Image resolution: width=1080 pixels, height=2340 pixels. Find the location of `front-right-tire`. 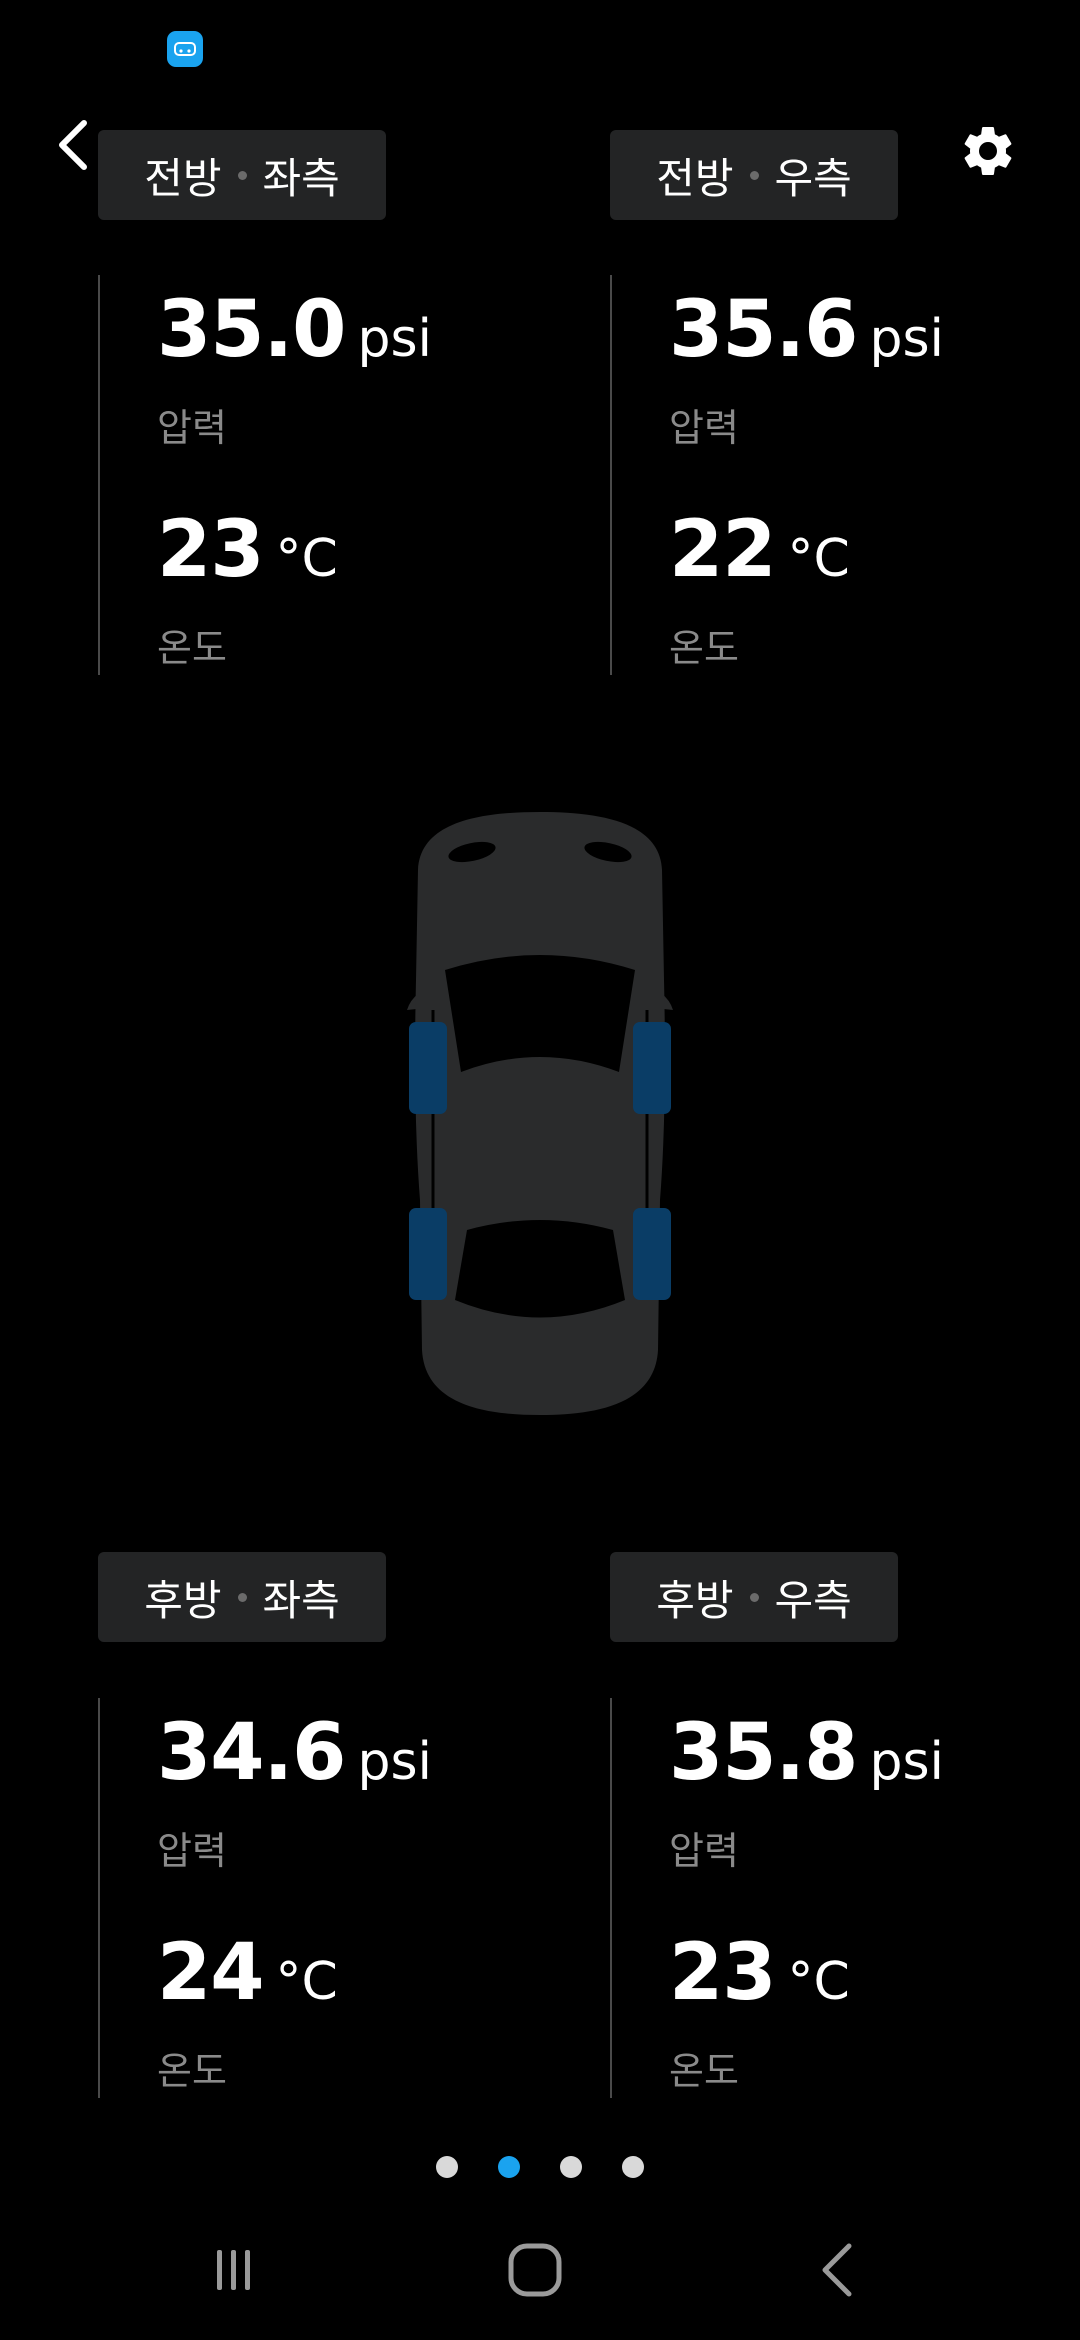

front-right-tire is located at coordinates (652, 1068).